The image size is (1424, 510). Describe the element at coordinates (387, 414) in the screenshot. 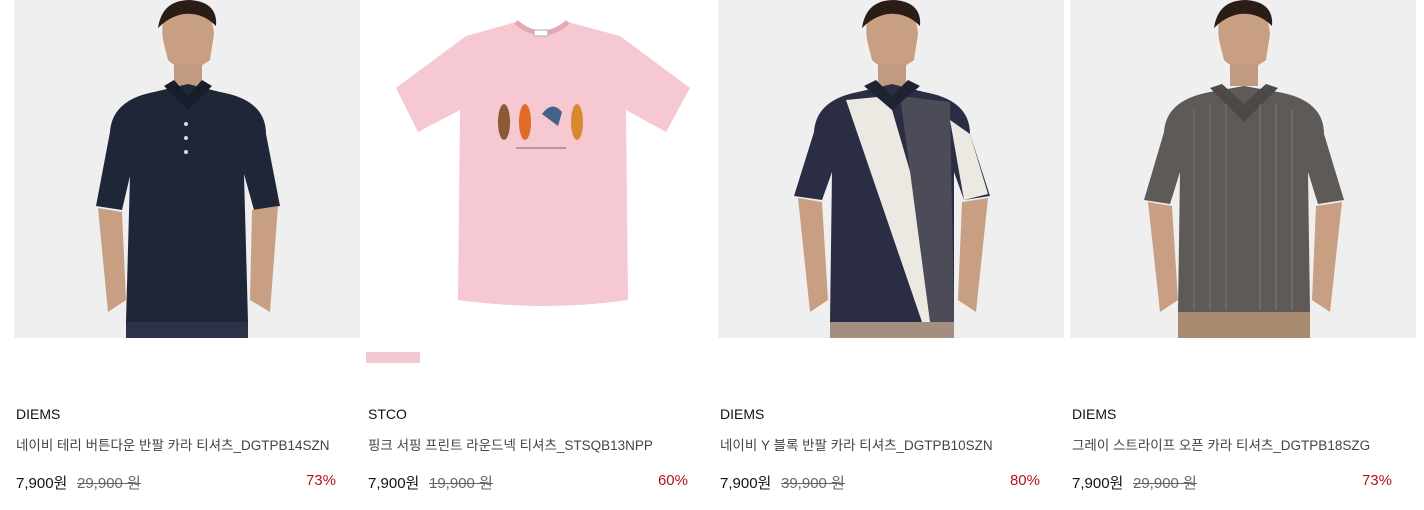

I see `product-brand: STCO` at that location.